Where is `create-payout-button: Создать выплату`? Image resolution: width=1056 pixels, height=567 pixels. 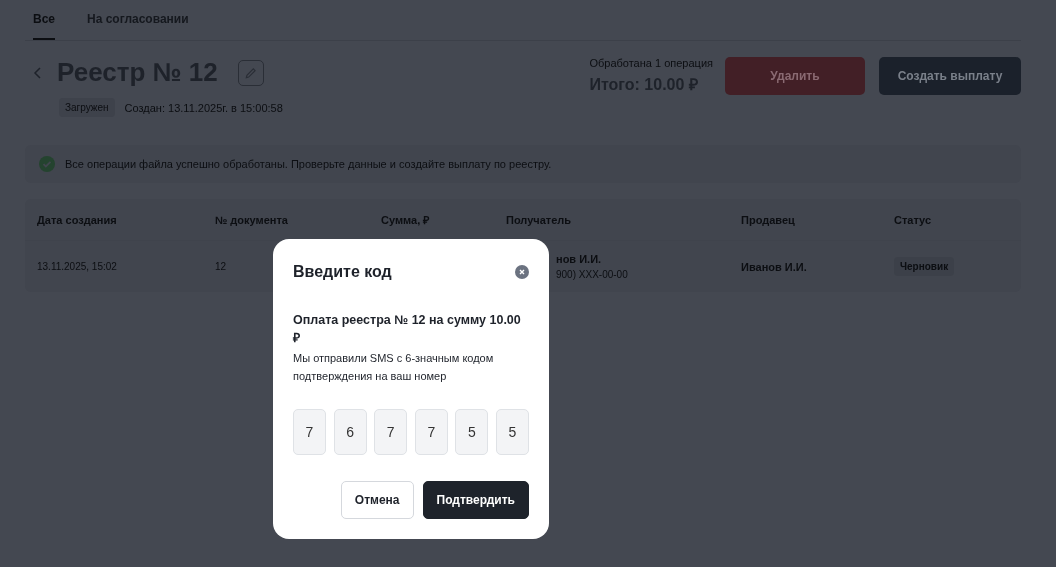 create-payout-button: Создать выплату is located at coordinates (950, 76).